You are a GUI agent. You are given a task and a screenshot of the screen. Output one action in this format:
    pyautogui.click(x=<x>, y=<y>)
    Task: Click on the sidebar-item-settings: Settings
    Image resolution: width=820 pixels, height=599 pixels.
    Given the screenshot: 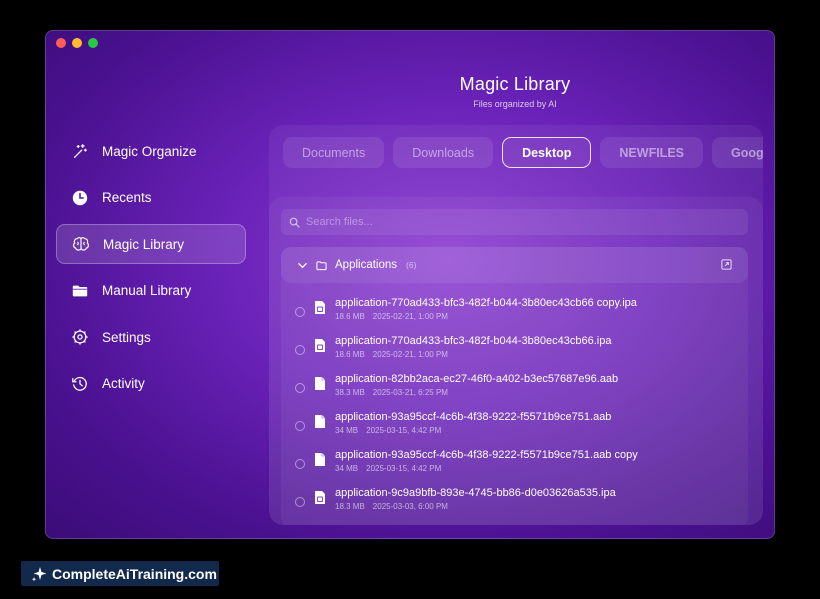 What is the action you would take?
    pyautogui.click(x=151, y=337)
    